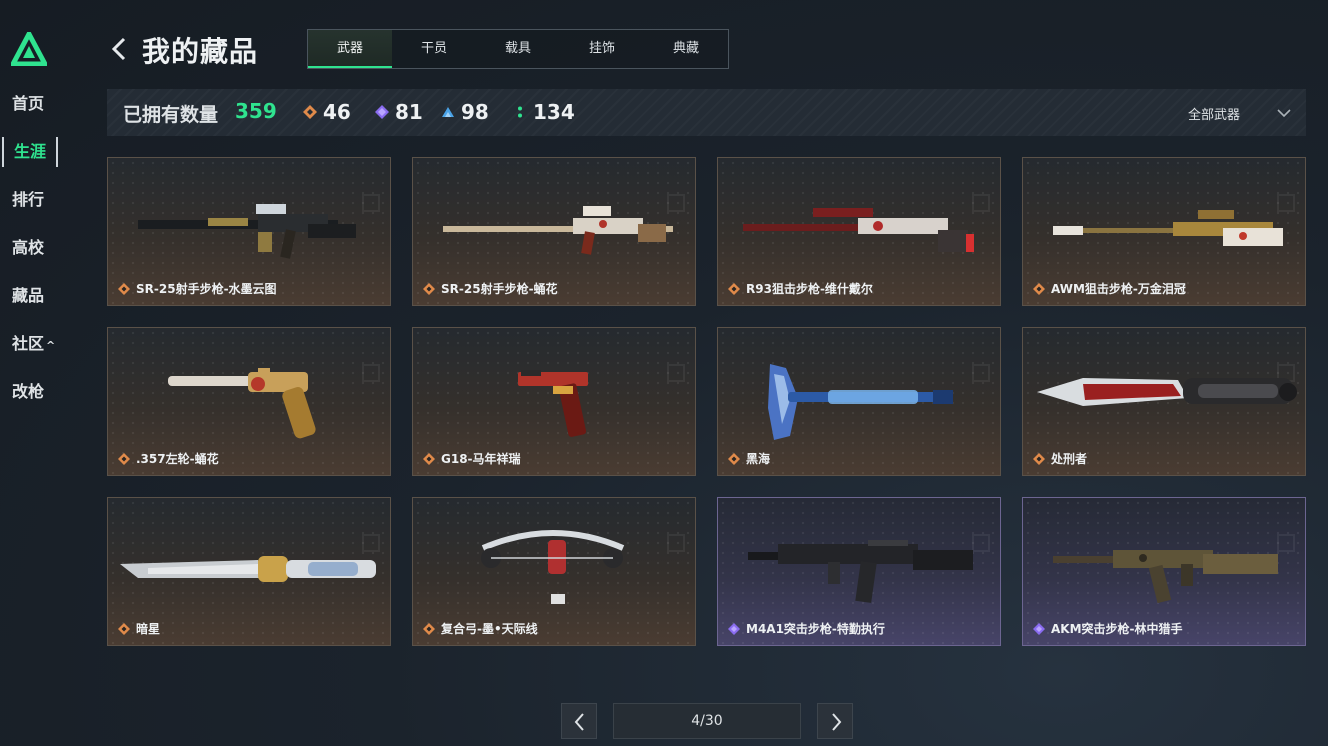 This screenshot has height=746, width=1328. Describe the element at coordinates (481, 459) in the screenshot. I see `item-name: G18-马年祥瑞` at that location.